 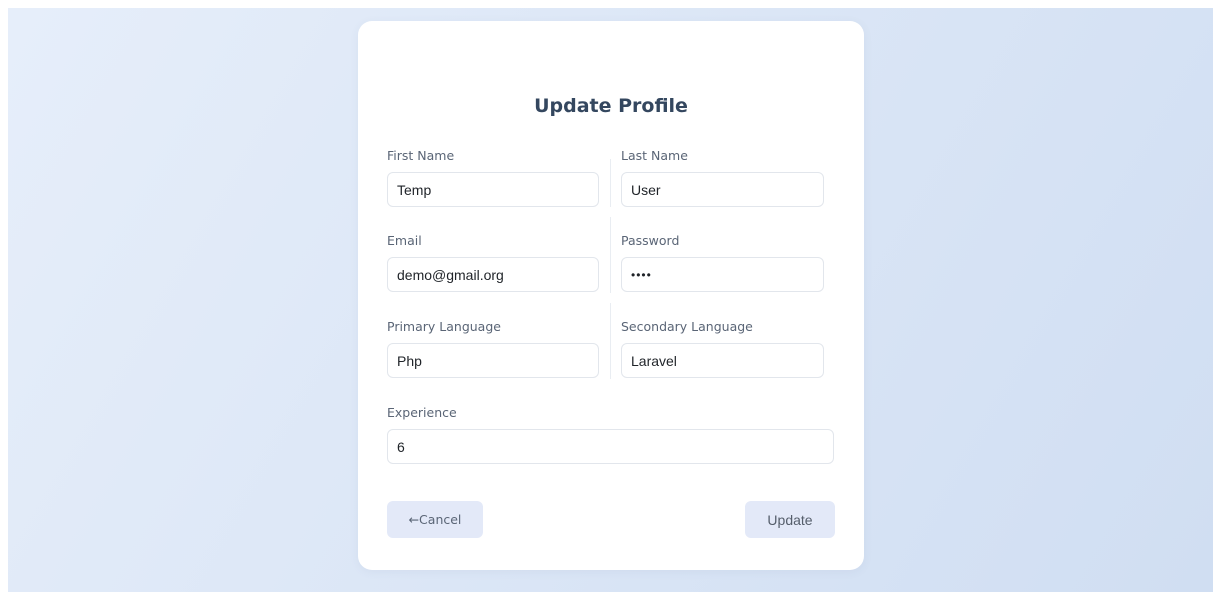 What do you see at coordinates (435, 519) in the screenshot?
I see `cancel-button: ←Cancel` at bounding box center [435, 519].